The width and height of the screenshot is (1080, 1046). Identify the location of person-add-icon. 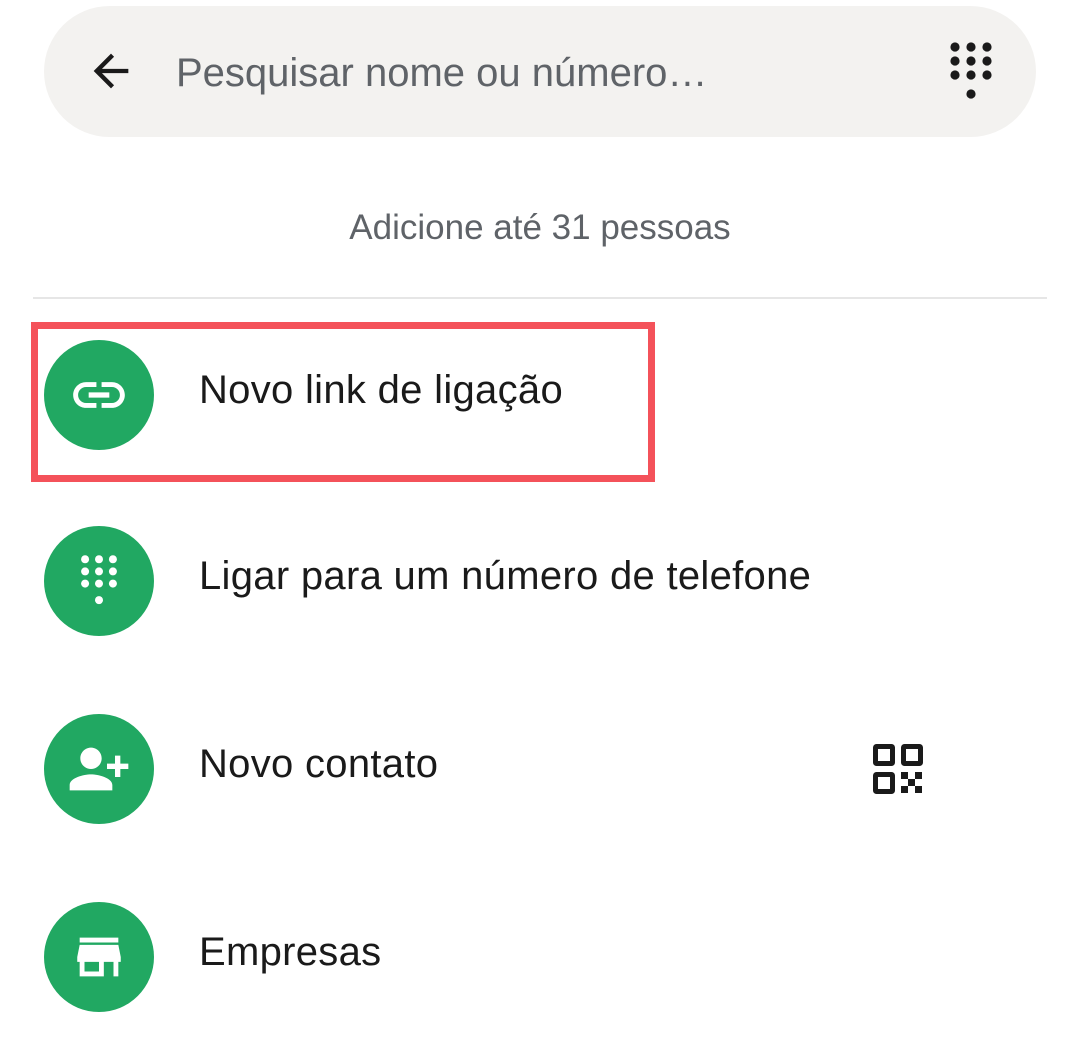
(99, 769).